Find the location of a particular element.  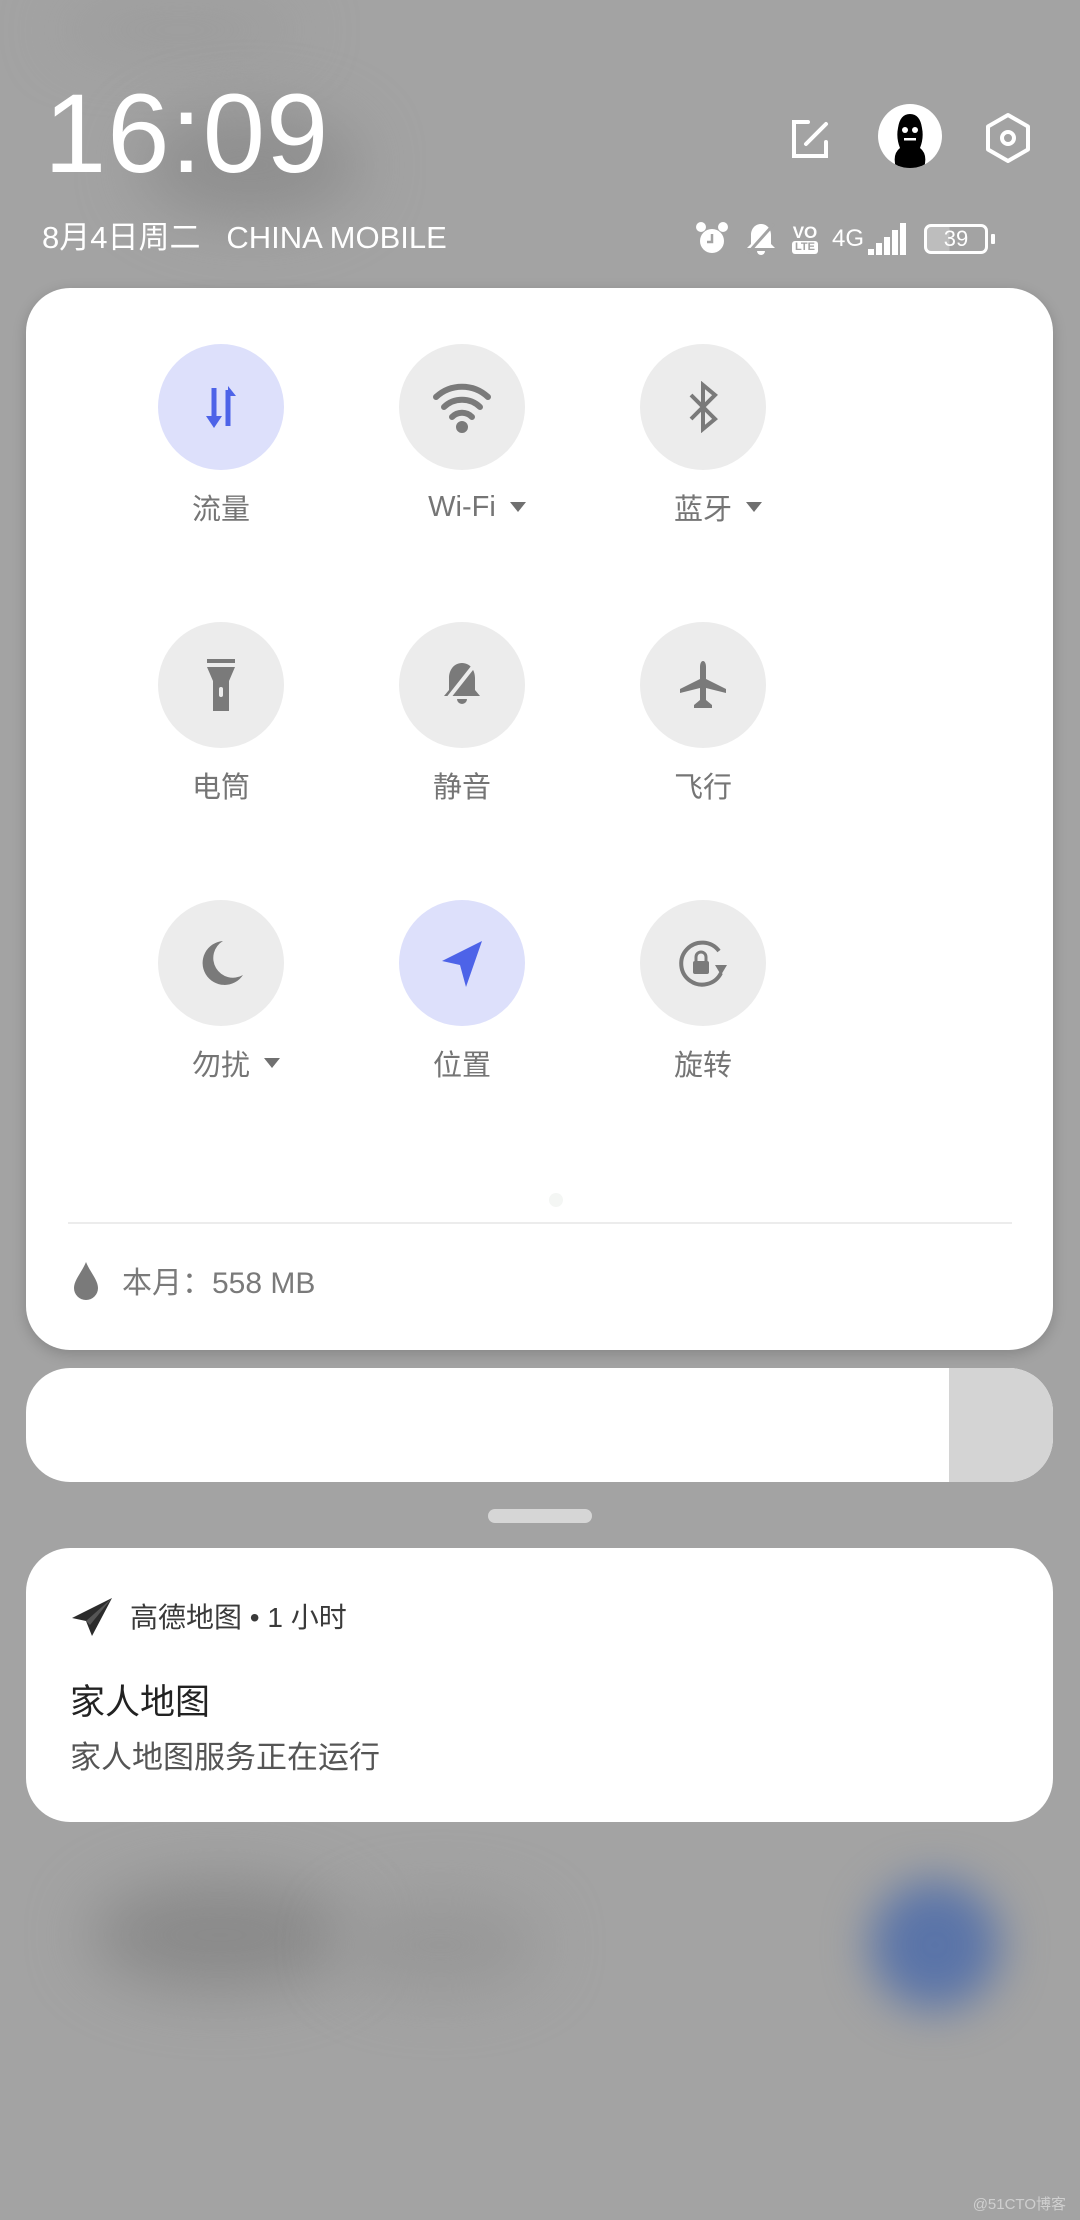

tile-label-row: 电筒 is located at coordinates (221, 786).